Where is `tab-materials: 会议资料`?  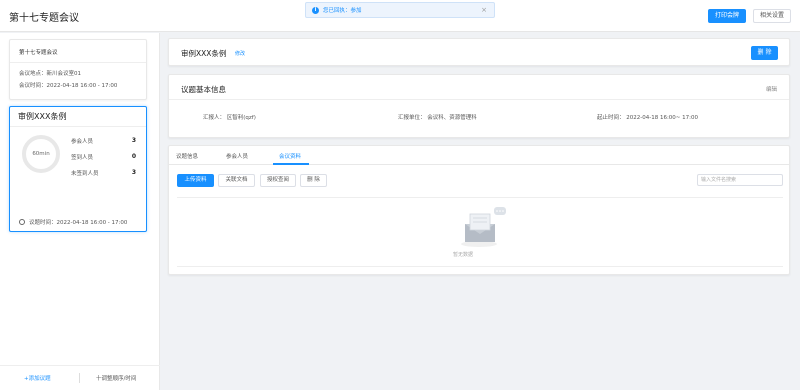 tab-materials: 会议资料 is located at coordinates (290, 156).